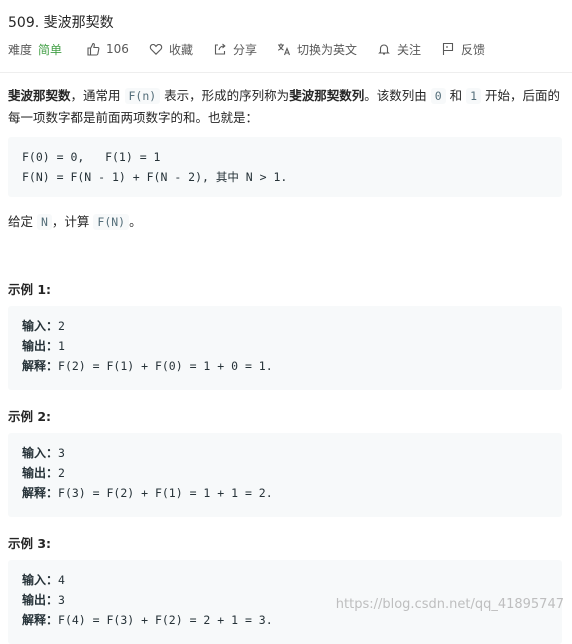  Describe the element at coordinates (135, 221) in the screenshot. I see `given-text: 。` at that location.